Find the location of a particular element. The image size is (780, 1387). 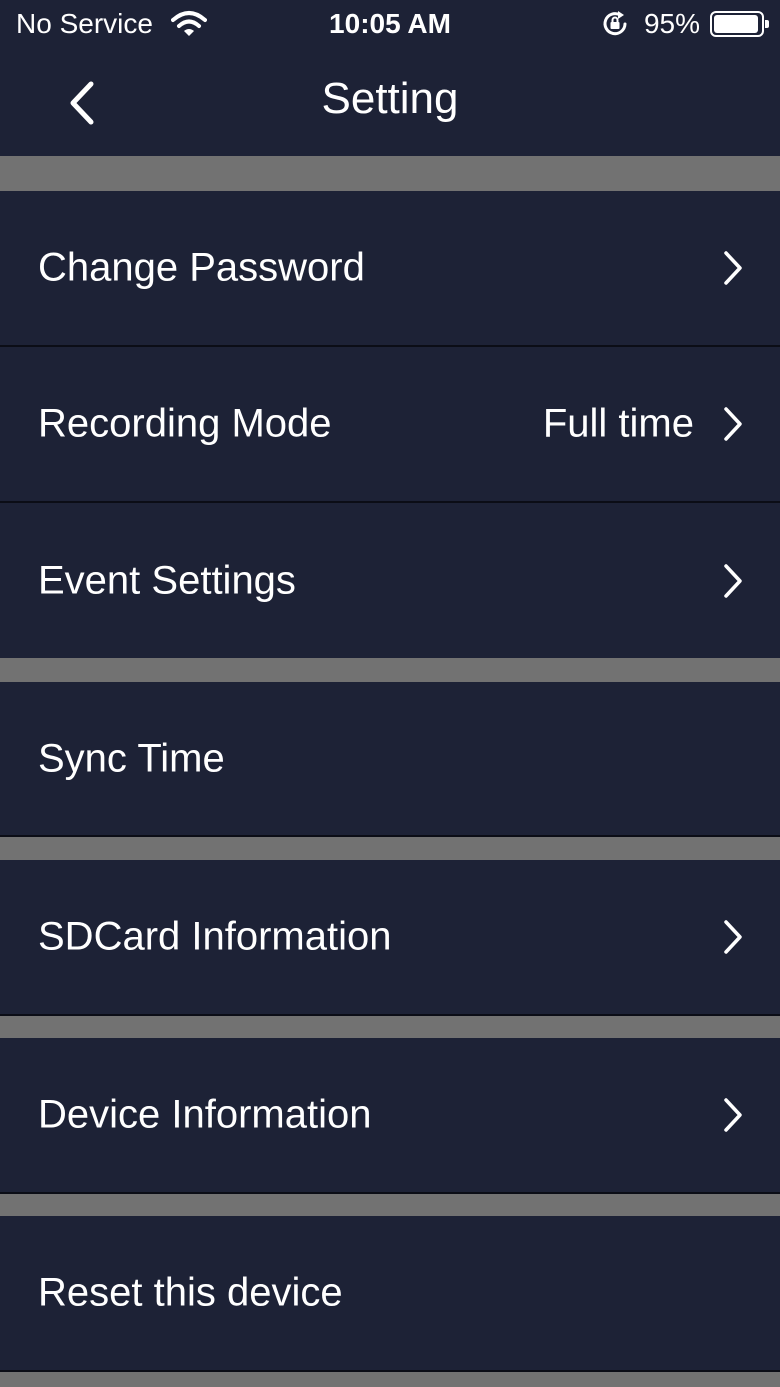

recording-mode-value: Full time is located at coordinates (618, 423).